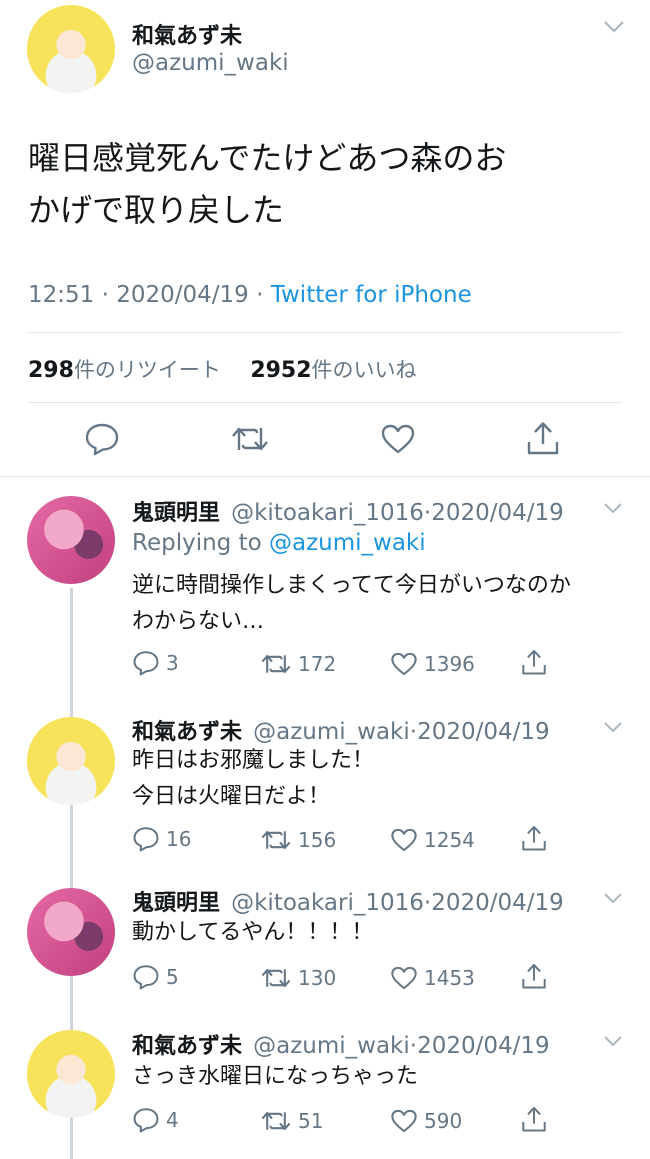 The height and width of the screenshot is (1159, 650). I want to click on replying-to: Replying to @azumi_waki, so click(279, 543).